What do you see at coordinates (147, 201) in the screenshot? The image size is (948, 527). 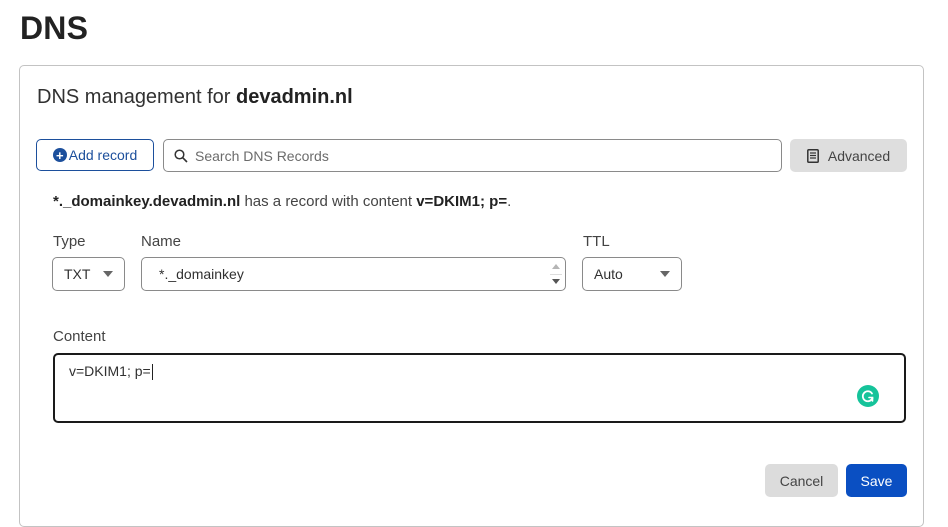 I see `summary-record-name: *._domainkey.devadmin.nl` at bounding box center [147, 201].